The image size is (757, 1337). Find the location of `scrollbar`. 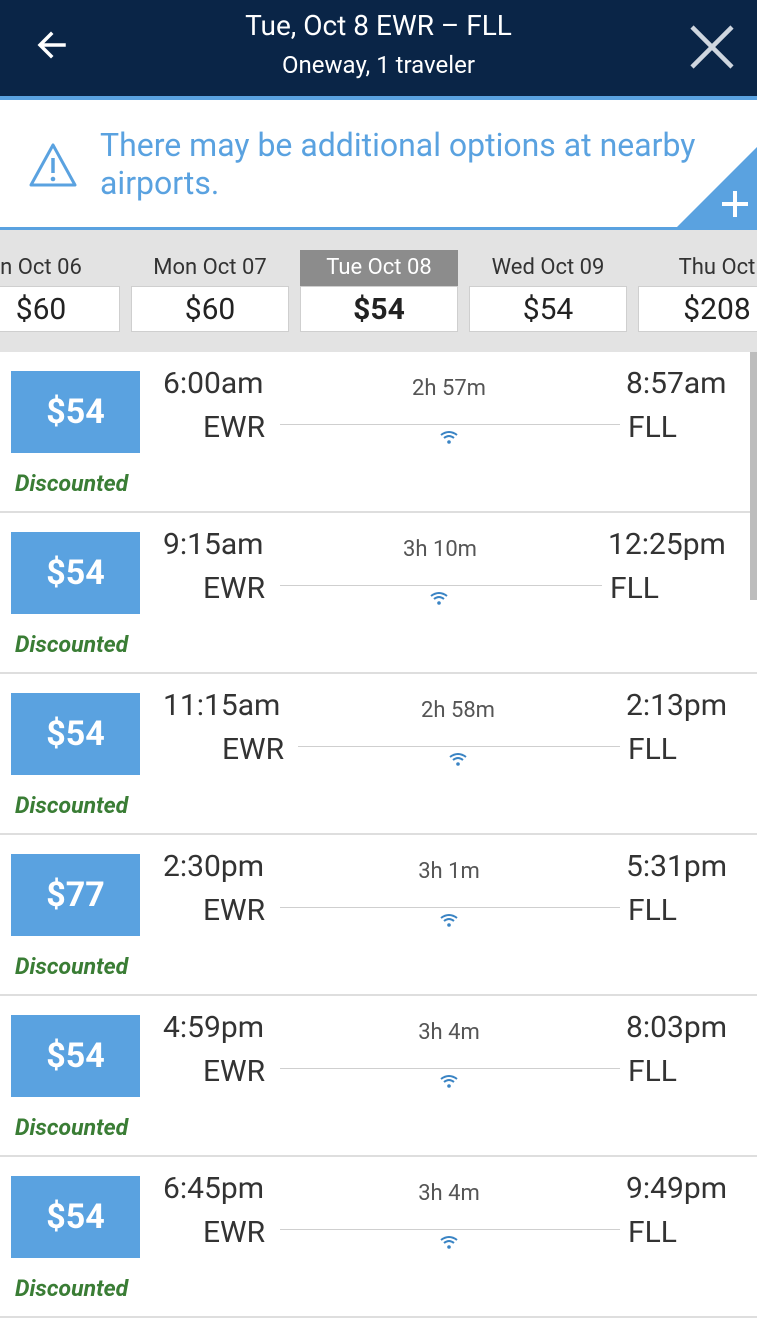

scrollbar is located at coordinates (753, 476).